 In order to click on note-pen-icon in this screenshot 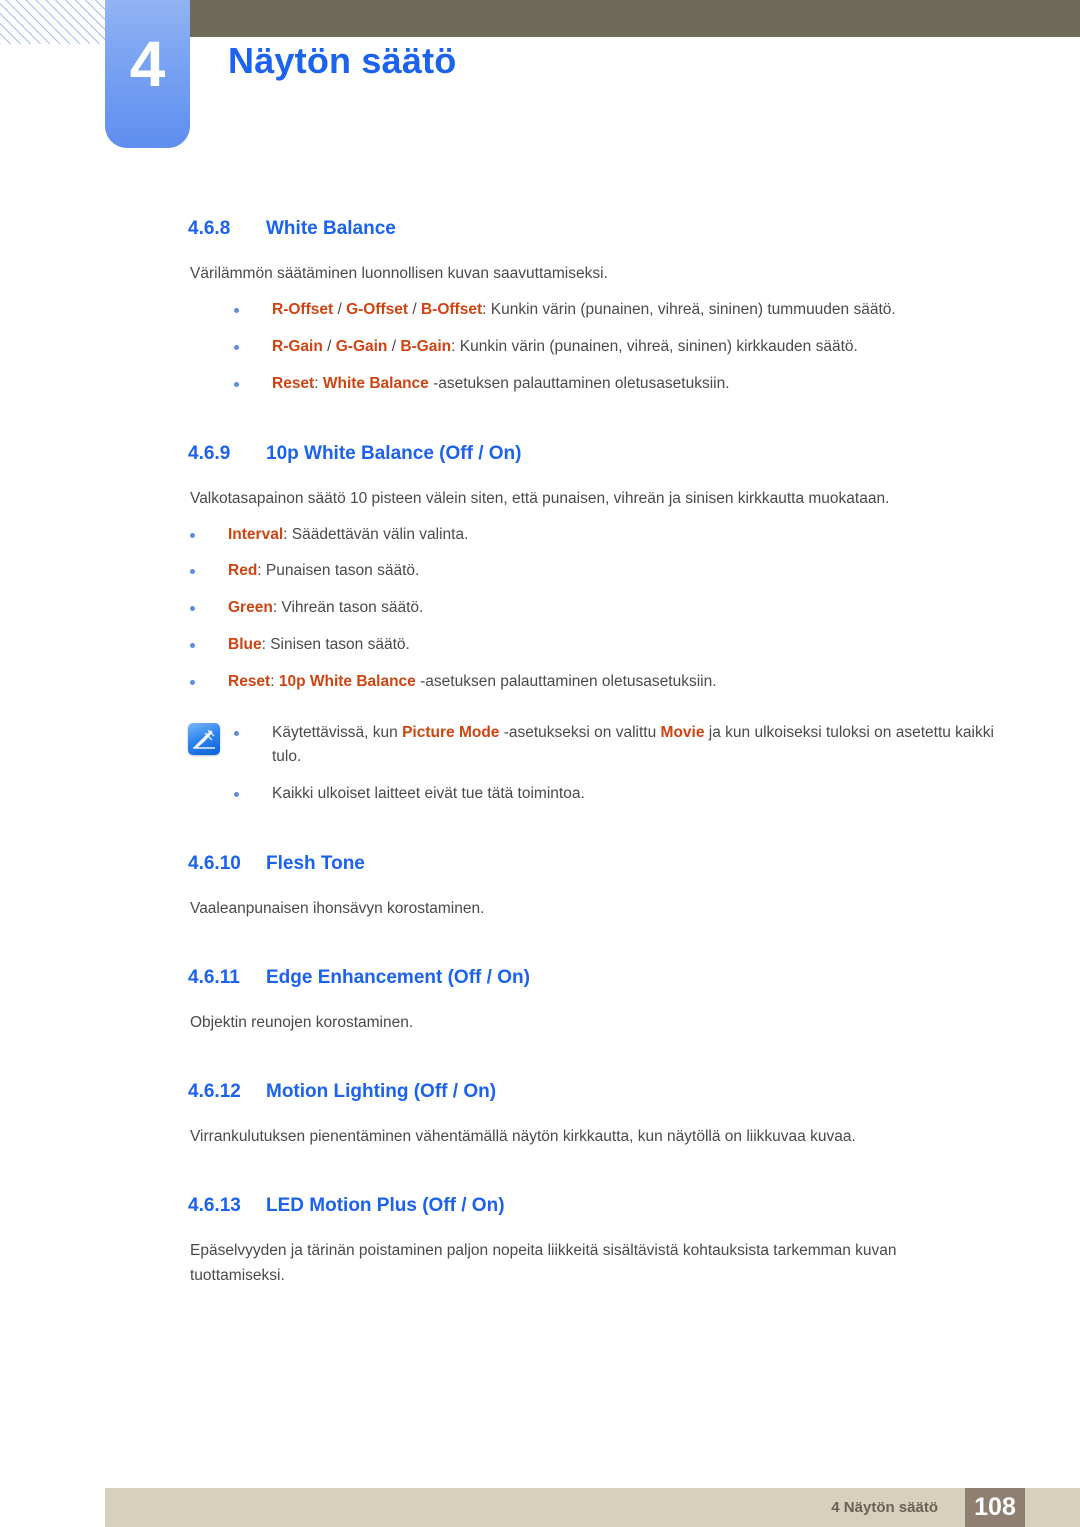, I will do `click(204, 738)`.